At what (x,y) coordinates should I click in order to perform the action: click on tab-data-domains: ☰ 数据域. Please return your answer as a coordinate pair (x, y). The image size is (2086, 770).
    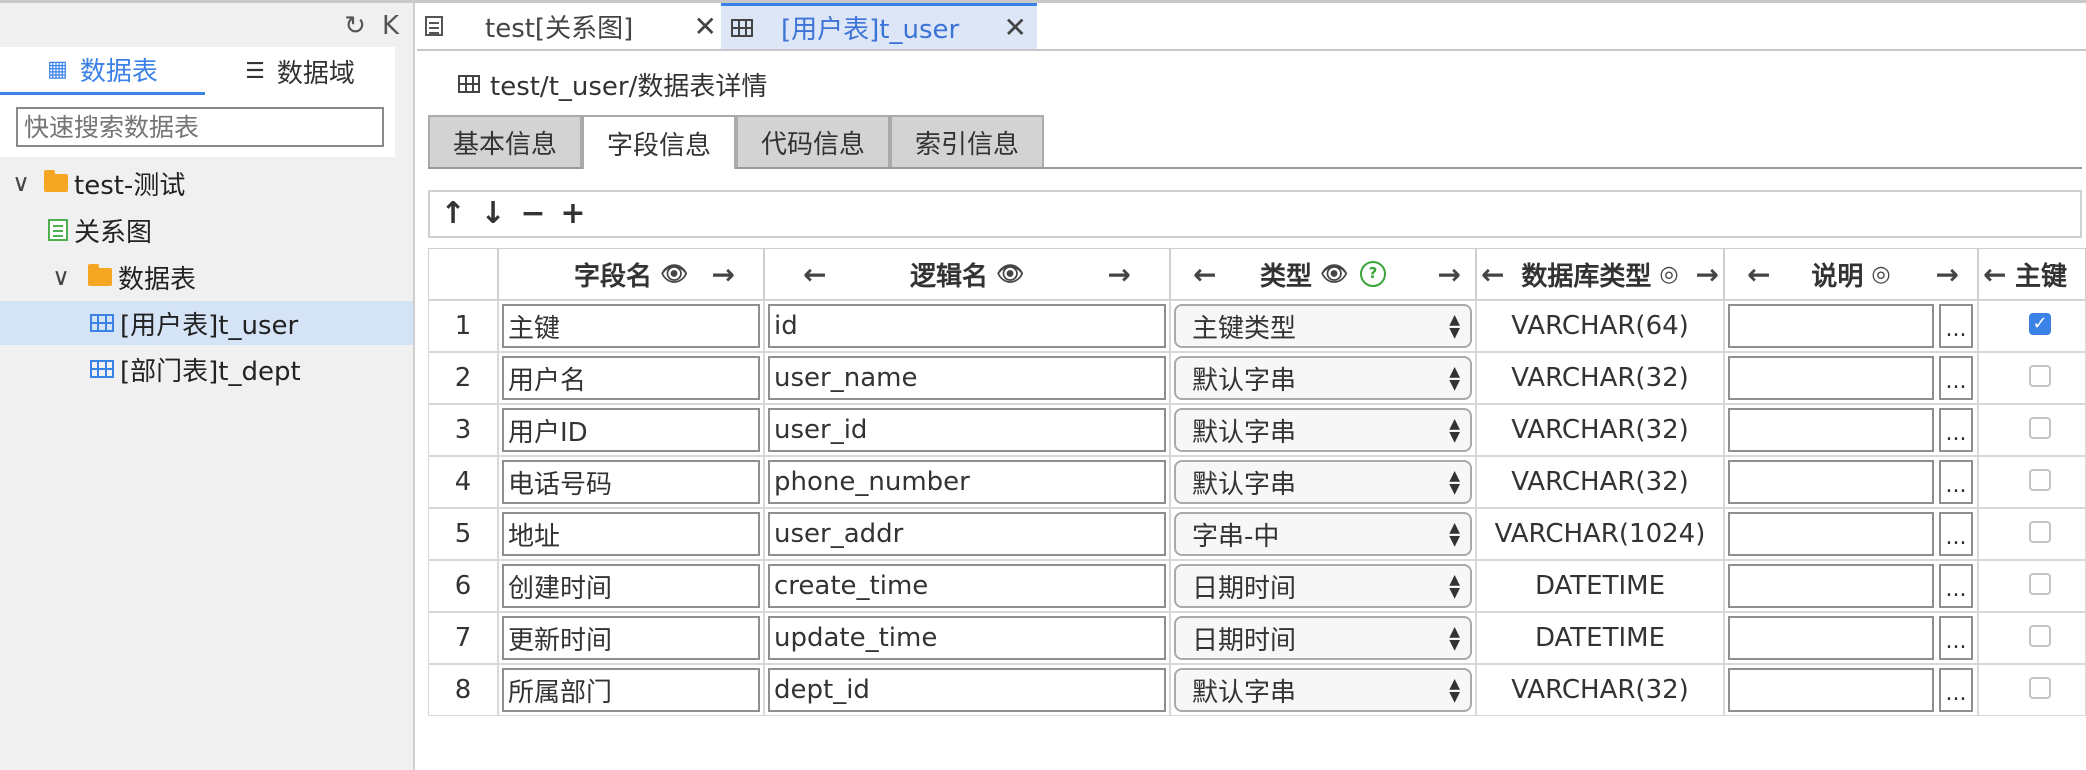
    Looking at the image, I should click on (300, 71).